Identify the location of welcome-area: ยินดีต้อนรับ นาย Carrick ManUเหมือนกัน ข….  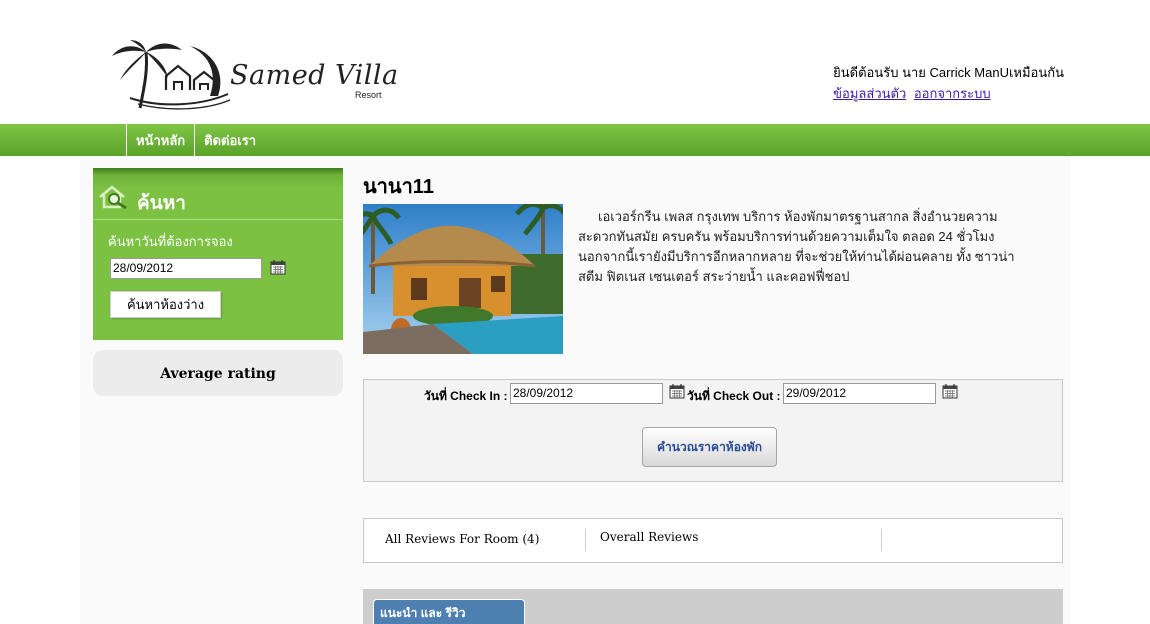
(948, 83).